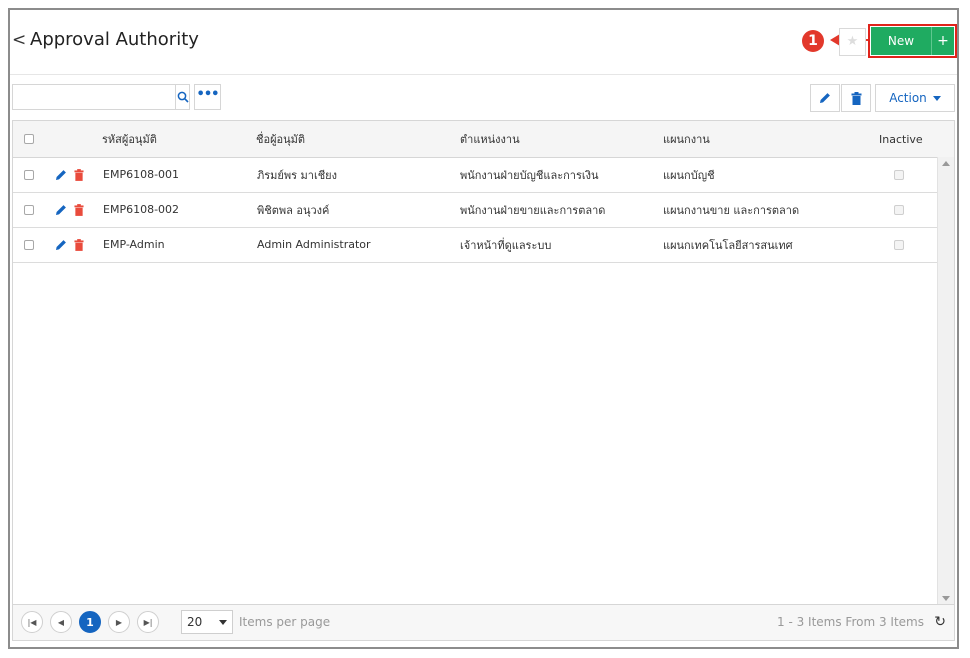 This screenshot has width=970, height=658. I want to click on column-header-name: ชื่อผู้อนุมัติ, so click(280, 139).